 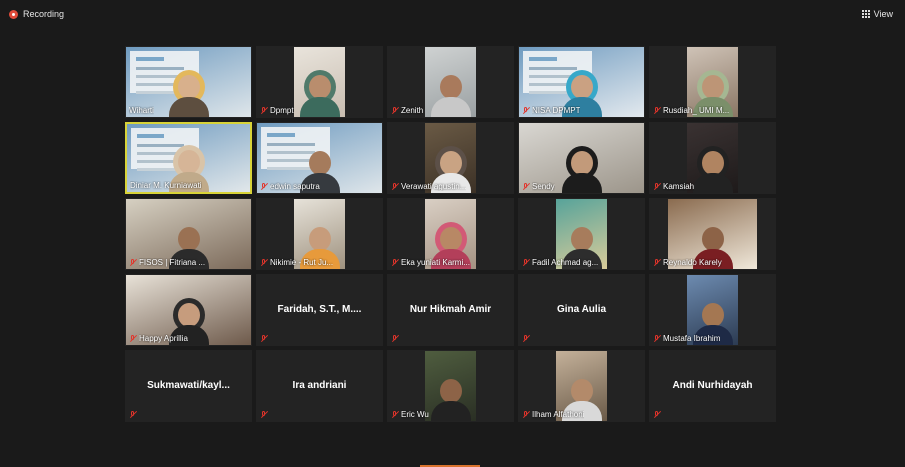 I want to click on participant-name-label: Reynaldo Karely, so click(x=712, y=262).